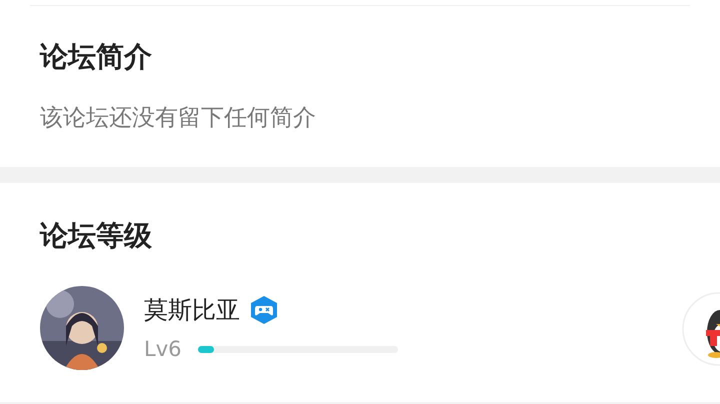 This screenshot has width=720, height=404. I want to click on section-title: 论坛简介, so click(96, 56).